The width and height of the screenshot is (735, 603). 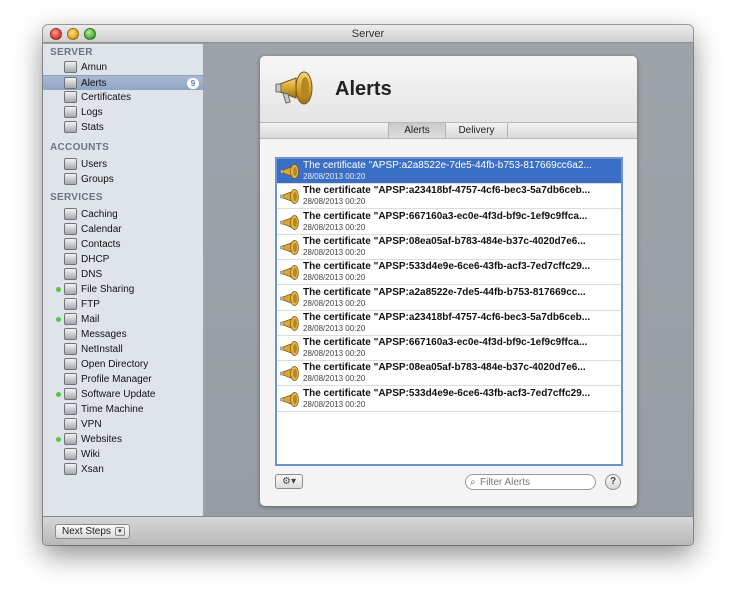 I want to click on sidebar-item-software-update: Software Update, so click(x=123, y=394).